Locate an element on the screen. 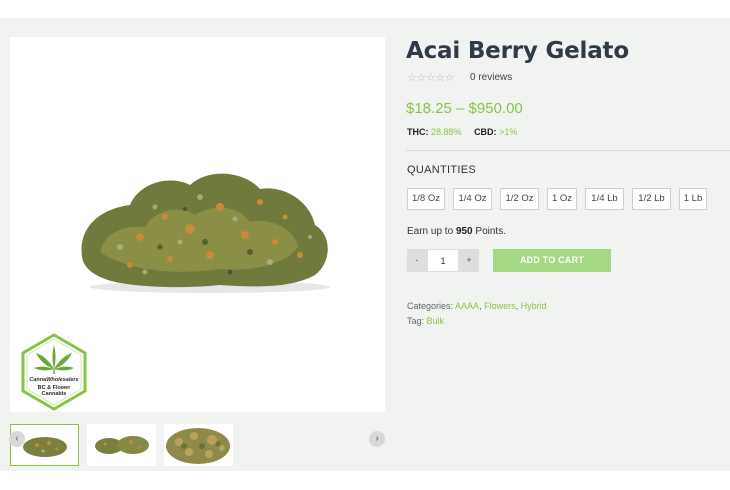  points-text: Earn up to 950 Points. is located at coordinates (456, 231).